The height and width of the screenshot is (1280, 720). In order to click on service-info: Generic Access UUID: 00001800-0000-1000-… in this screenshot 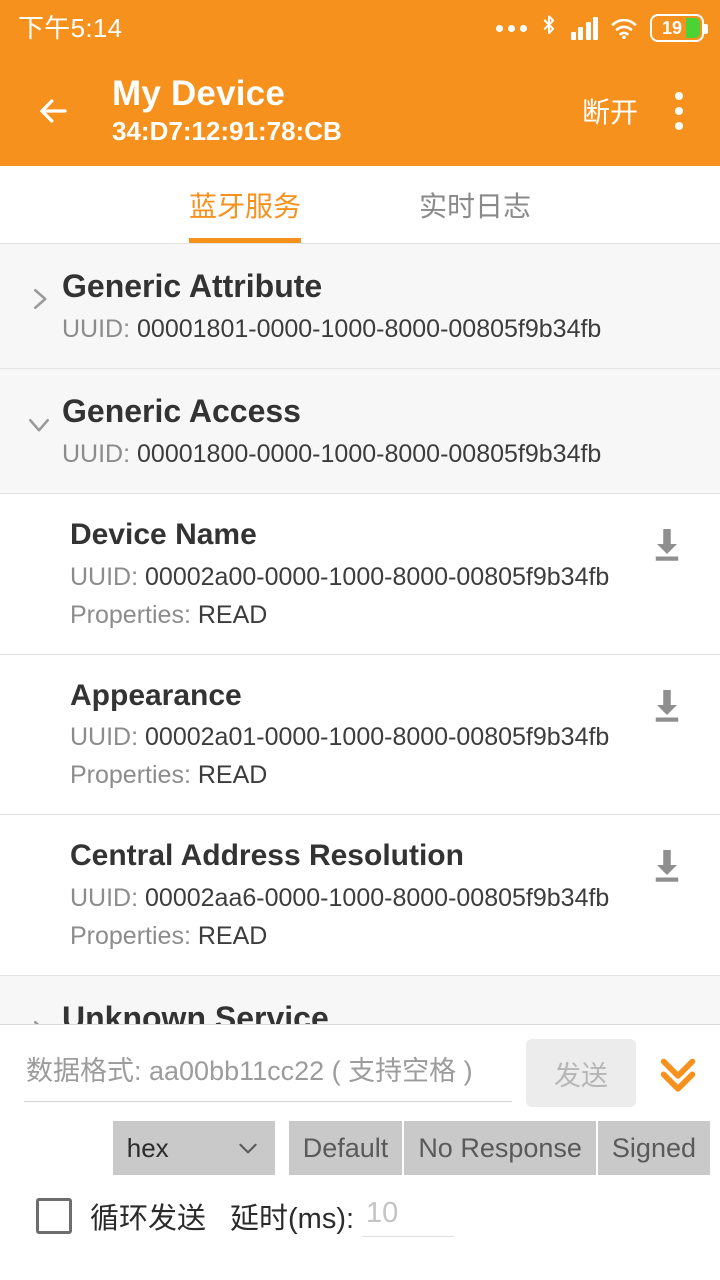, I will do `click(383, 430)`.